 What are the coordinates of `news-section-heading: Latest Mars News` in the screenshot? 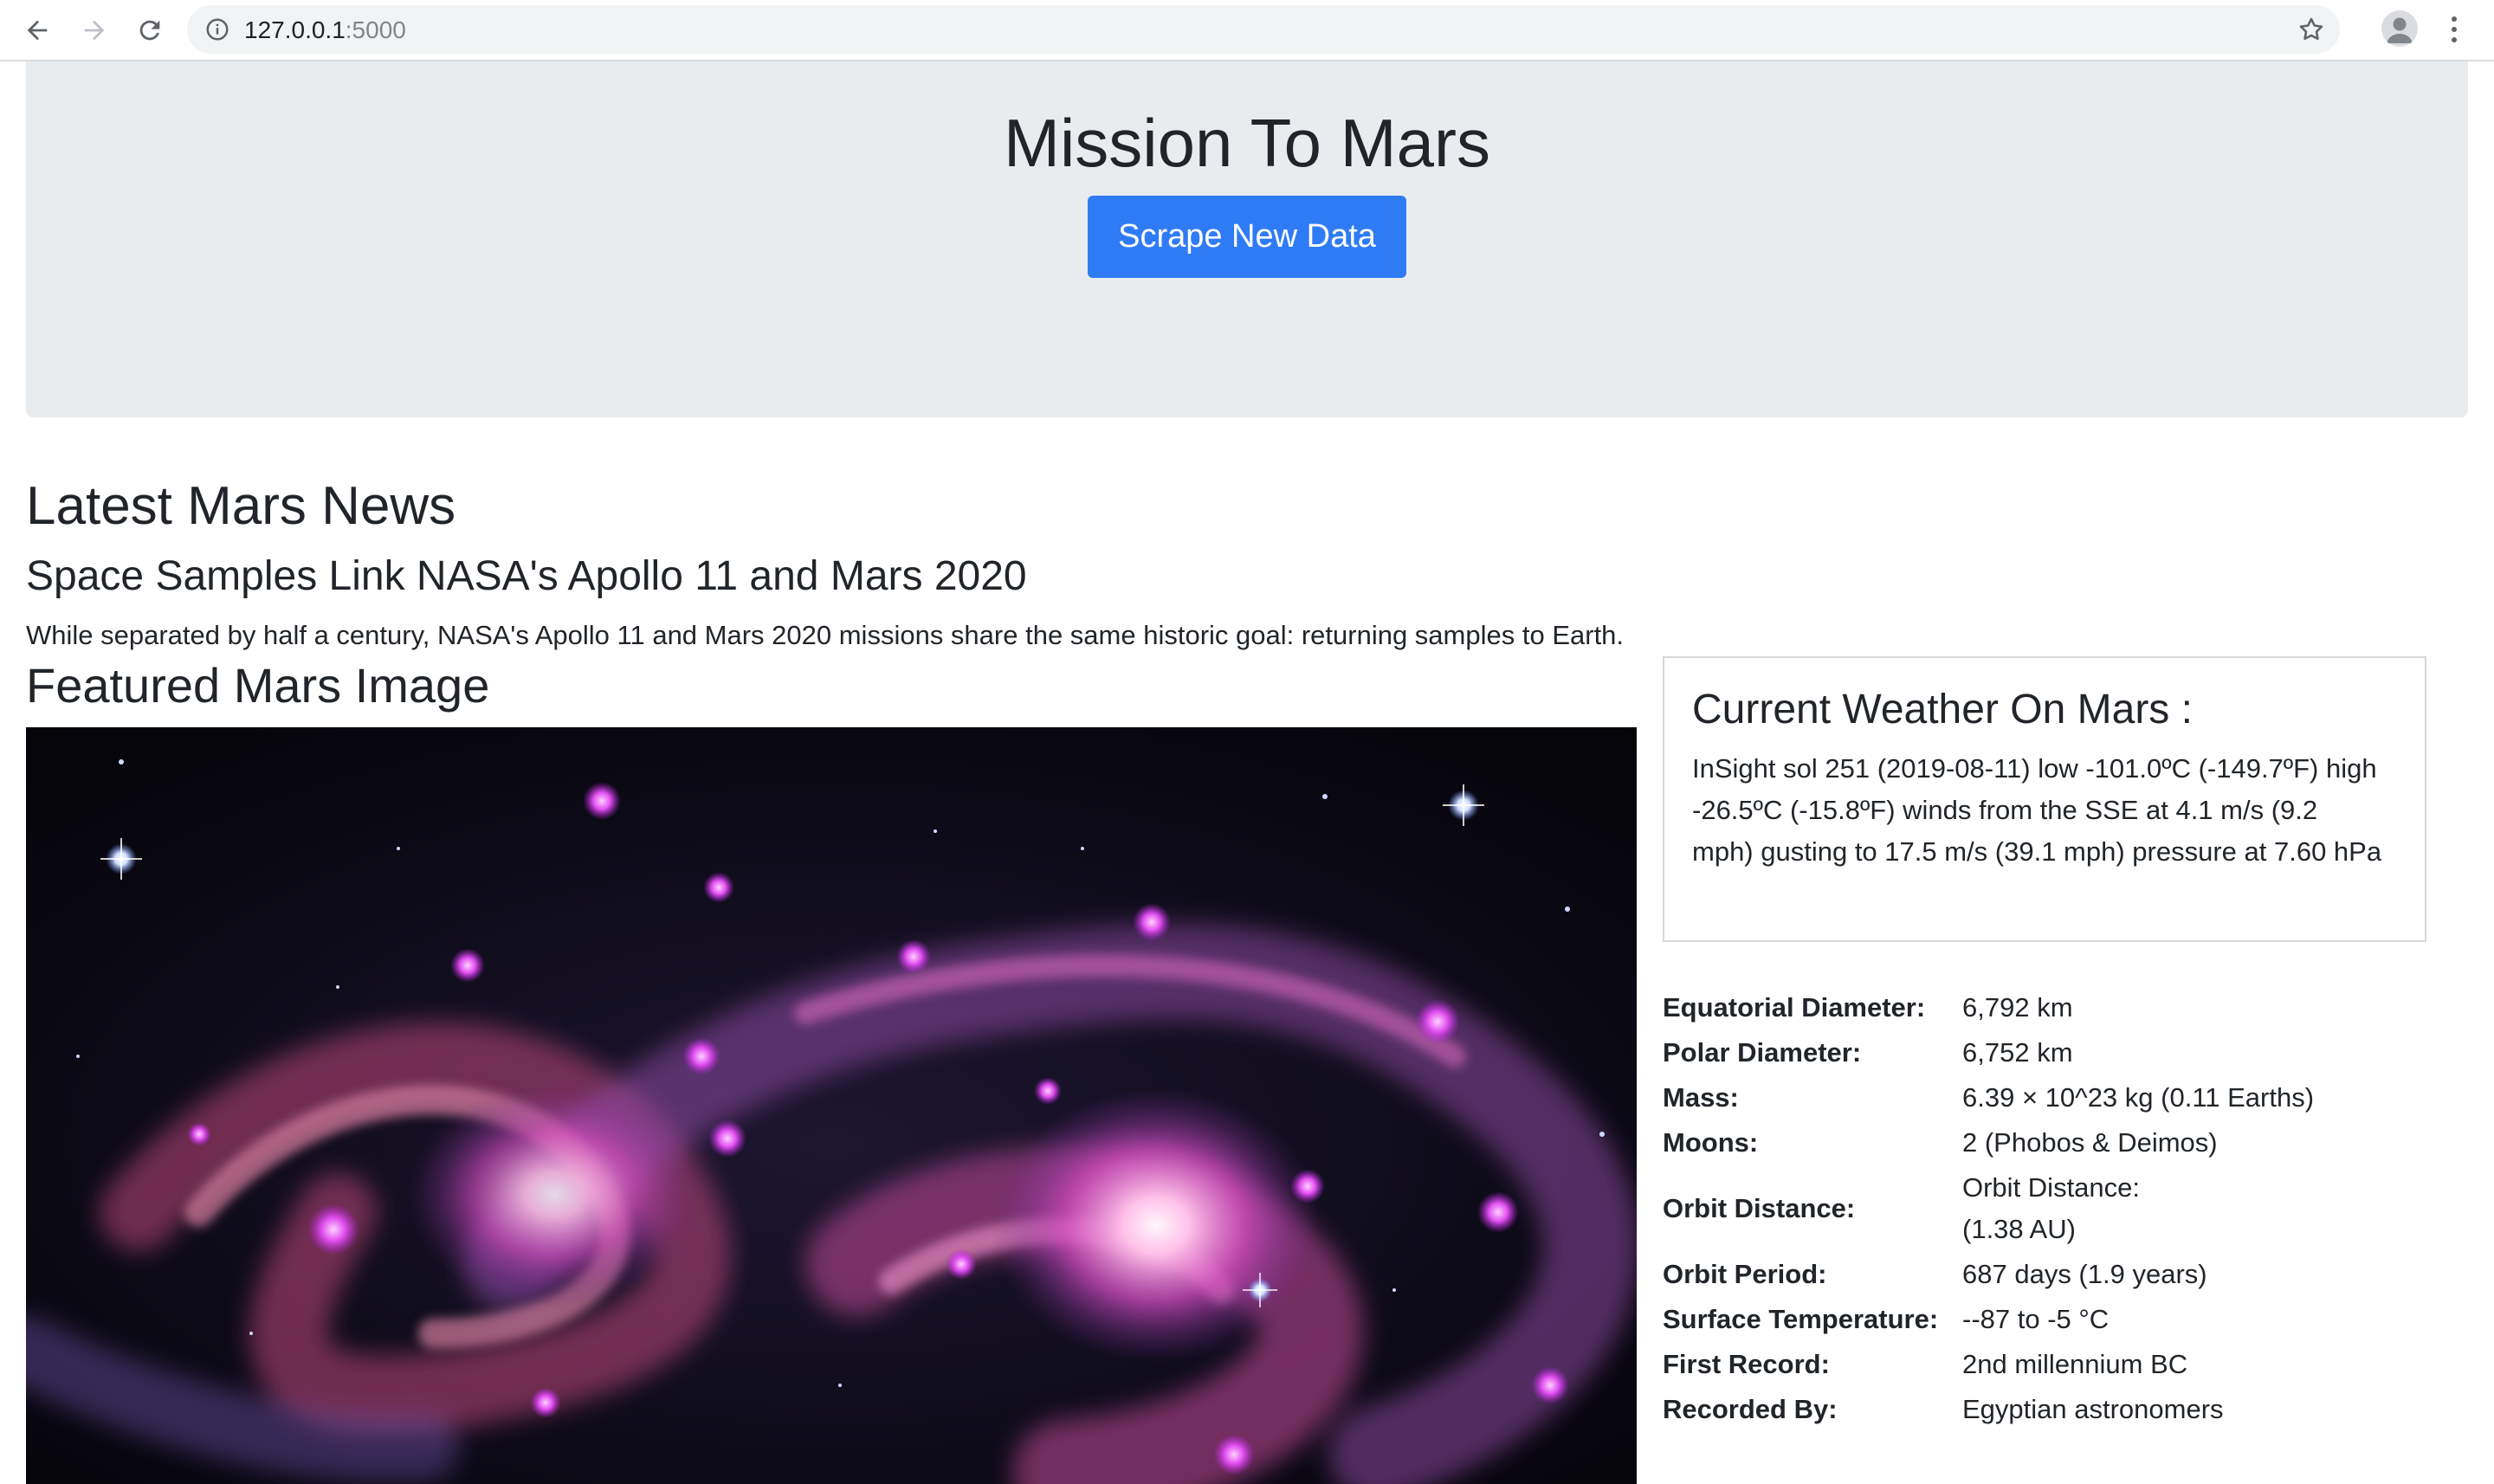 It's located at (241, 506).